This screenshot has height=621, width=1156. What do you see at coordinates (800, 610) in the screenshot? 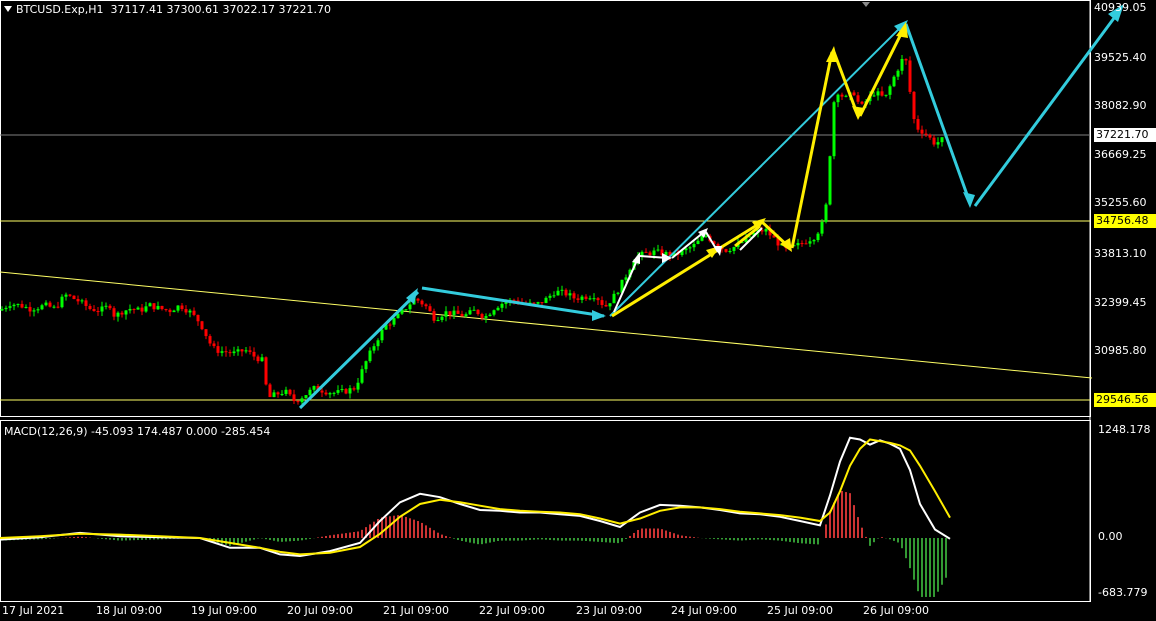
I see `time-label: 25 Jul 09:00` at bounding box center [800, 610].